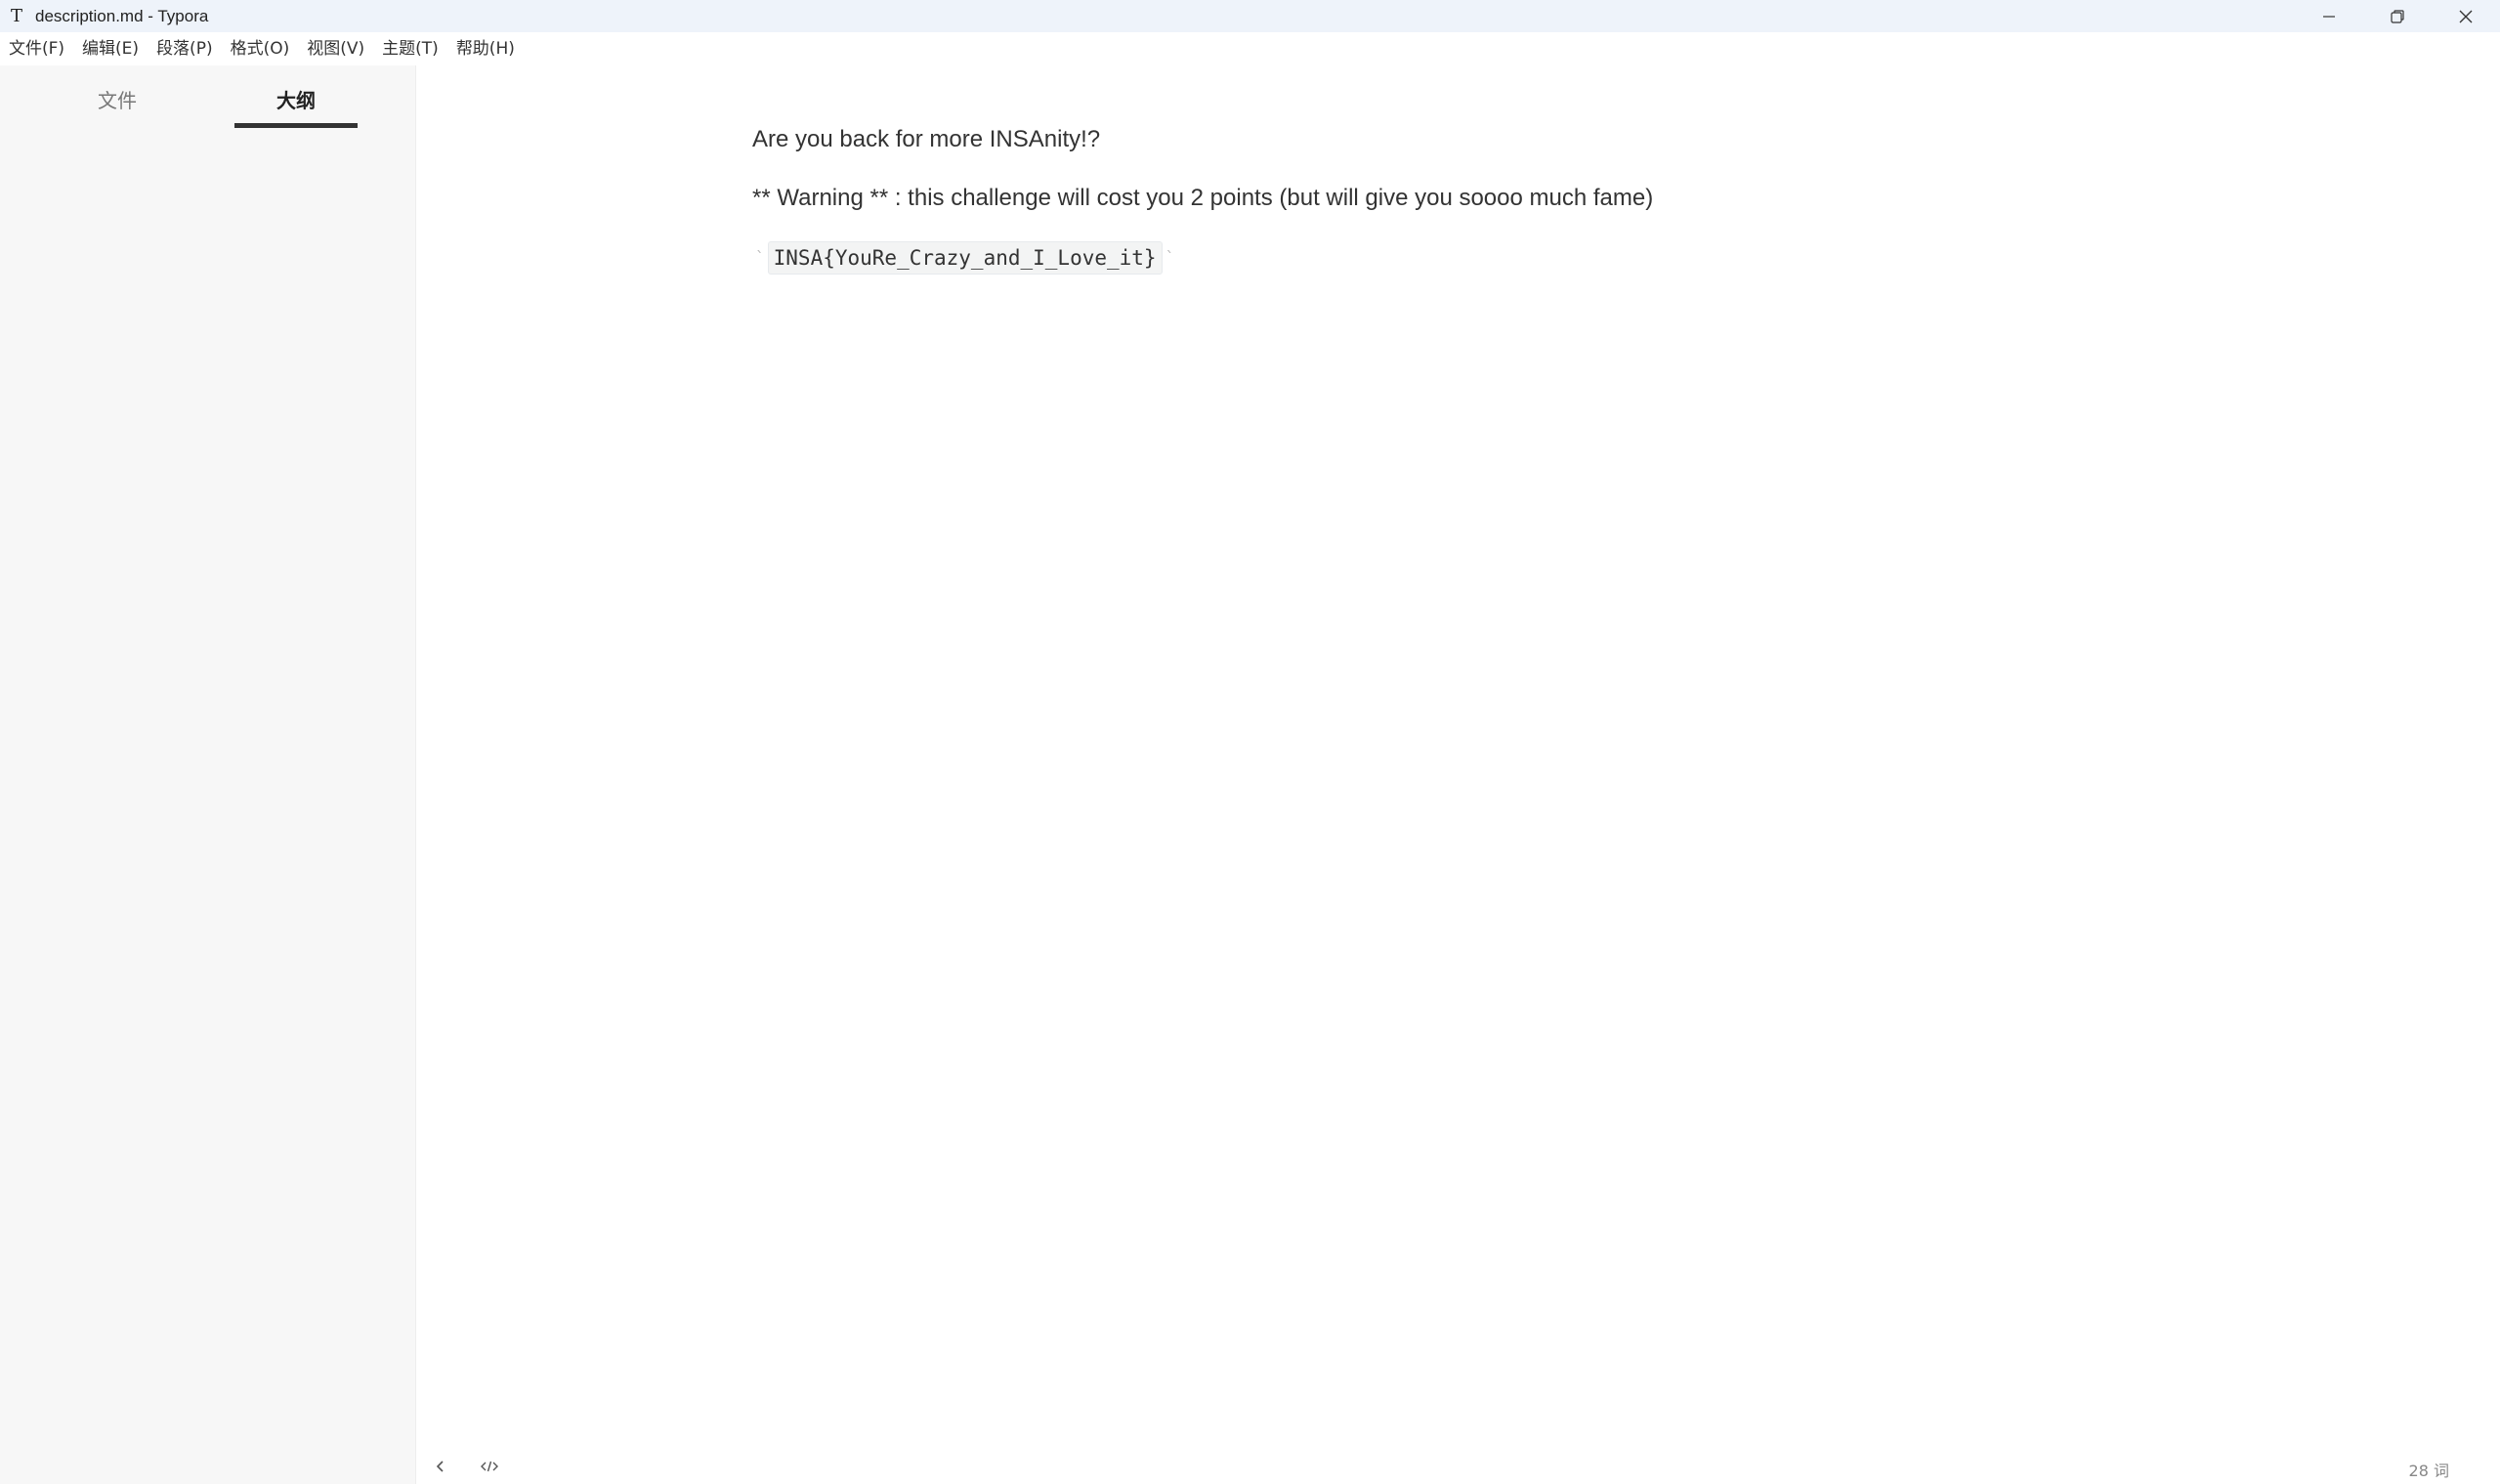 The height and width of the screenshot is (1484, 2500). What do you see at coordinates (296, 100) in the screenshot?
I see `tab-outline-label: 大纲` at bounding box center [296, 100].